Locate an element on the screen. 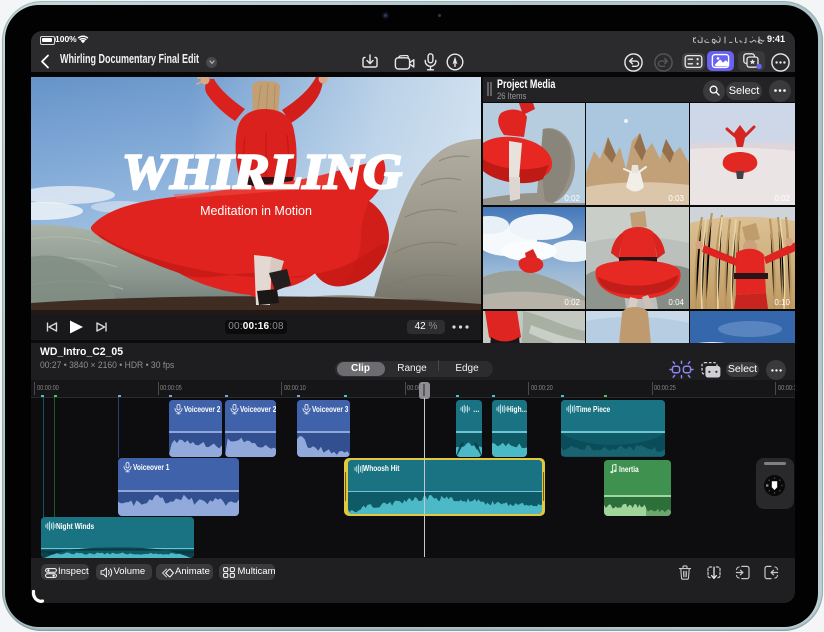  svg-text: 0:03 is located at coordinates (676, 198).